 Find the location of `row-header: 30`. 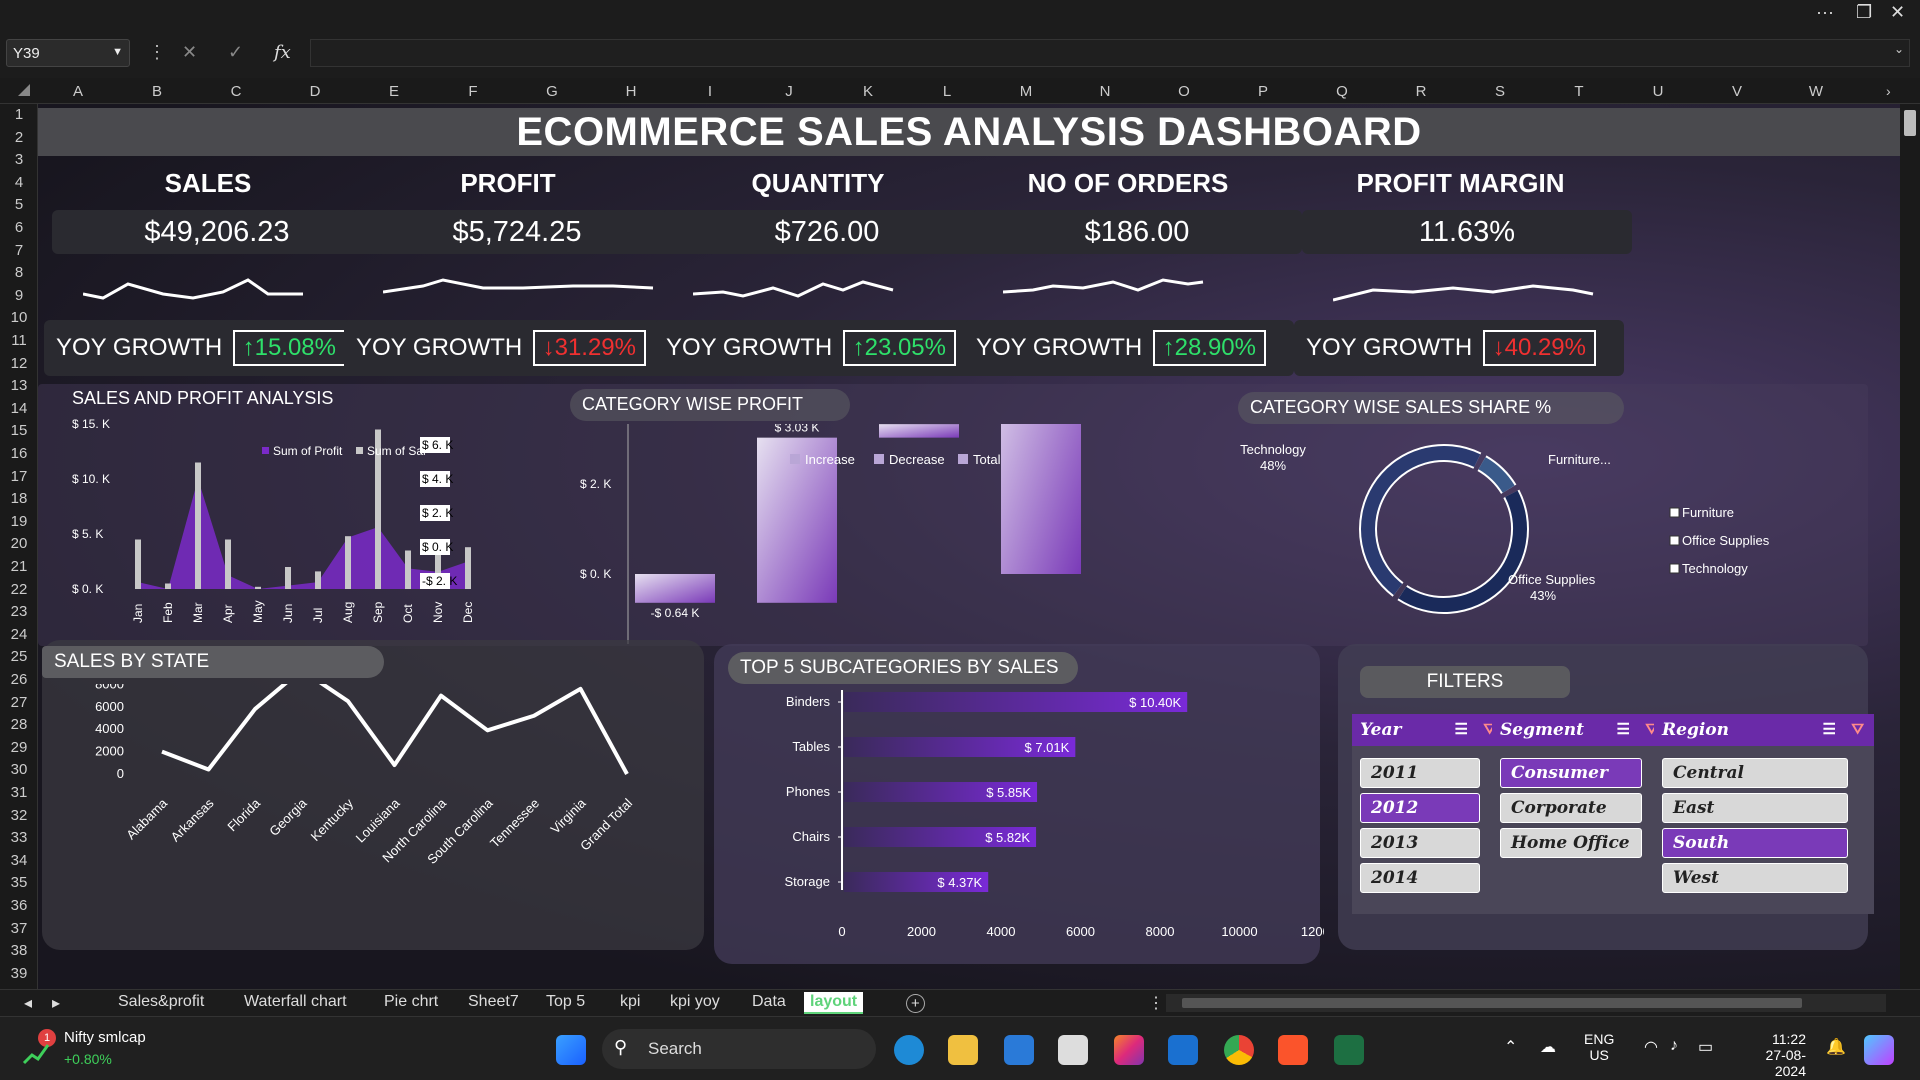

row-header: 30 is located at coordinates (19, 769).